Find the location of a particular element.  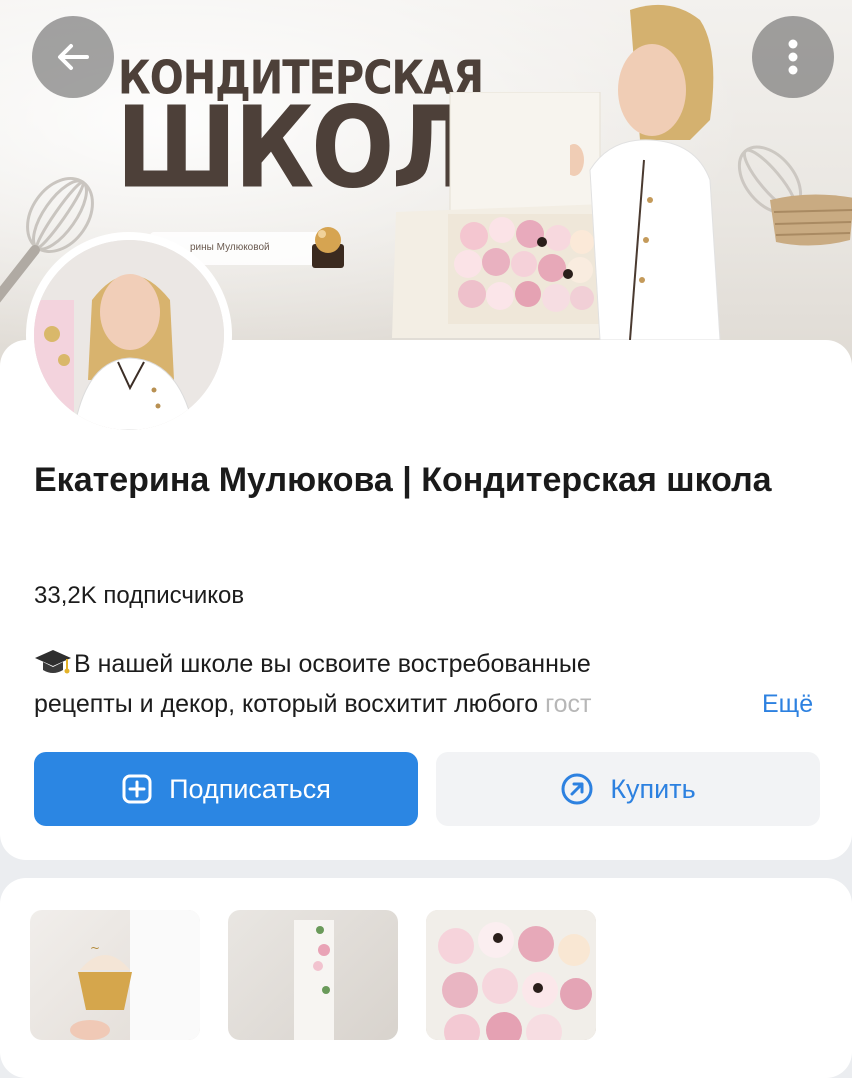

back-button is located at coordinates (73, 57).